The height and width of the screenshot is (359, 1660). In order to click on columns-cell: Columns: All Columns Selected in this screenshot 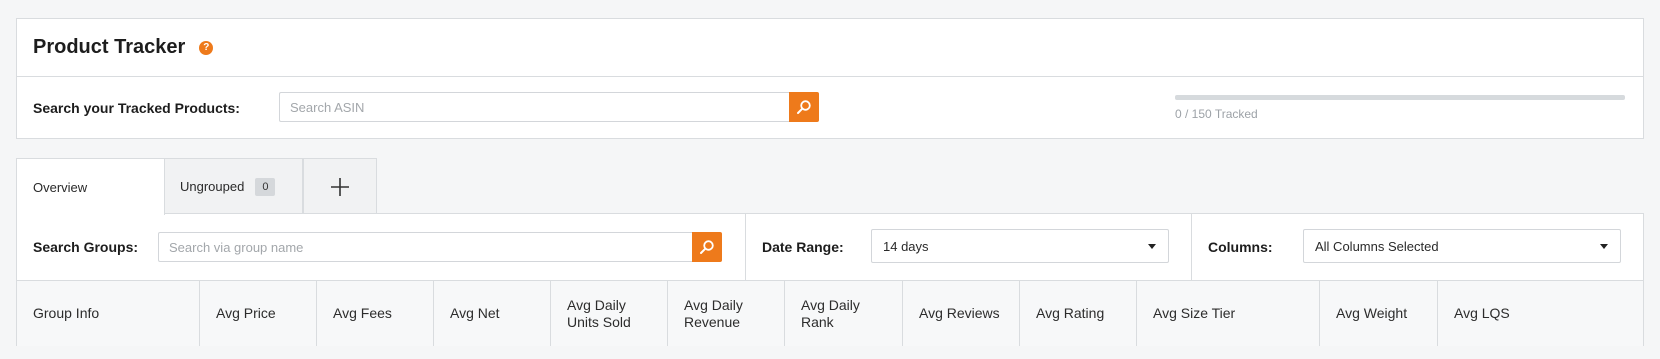, I will do `click(1417, 247)`.